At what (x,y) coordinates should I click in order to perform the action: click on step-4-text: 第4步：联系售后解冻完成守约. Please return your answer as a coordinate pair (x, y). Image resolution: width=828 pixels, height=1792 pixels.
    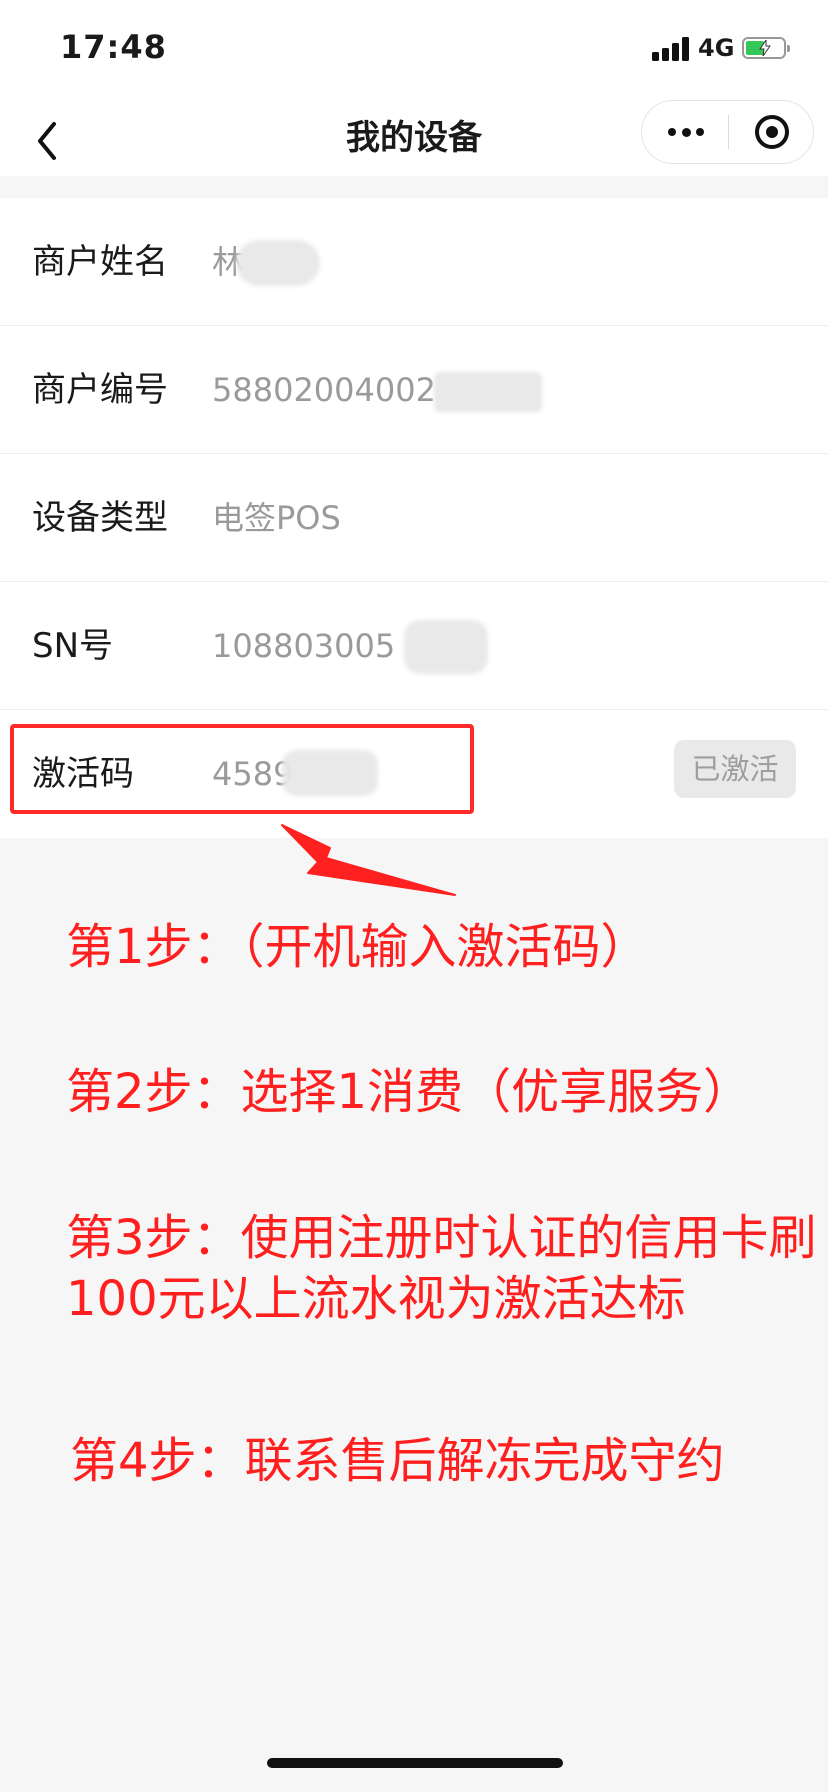
    Looking at the image, I should click on (397, 1461).